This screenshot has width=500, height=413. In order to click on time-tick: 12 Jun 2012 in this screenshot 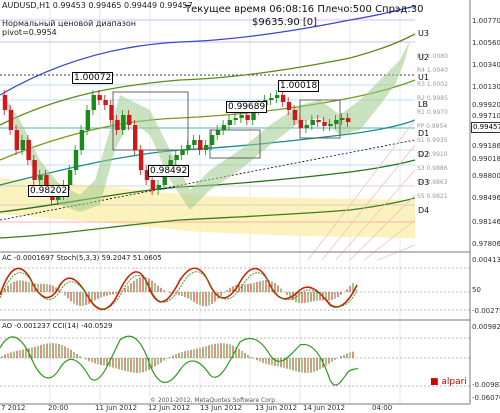, I will do `click(169, 408)`.